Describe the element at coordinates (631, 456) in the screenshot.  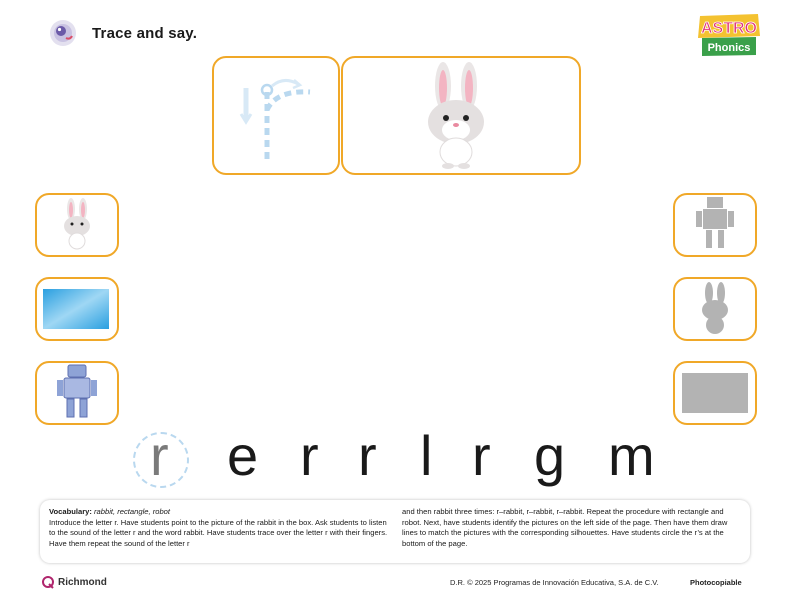
I see `letter-item: m` at that location.